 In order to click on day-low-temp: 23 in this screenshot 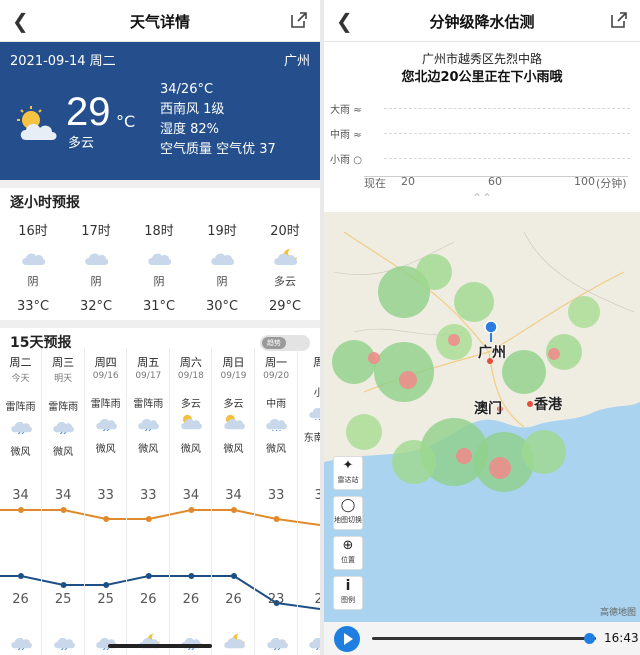, I will do `click(276, 599)`.